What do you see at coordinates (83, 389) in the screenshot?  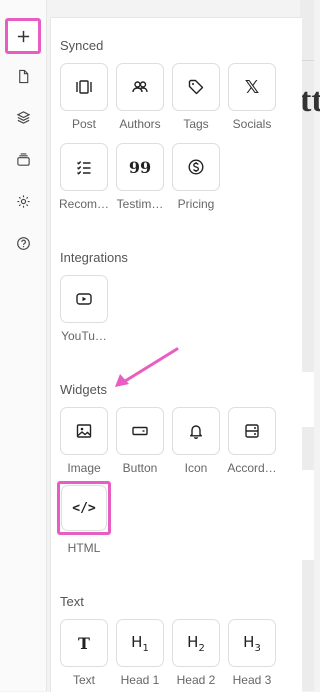 I see `section-title-widgets: Widgets` at bounding box center [83, 389].